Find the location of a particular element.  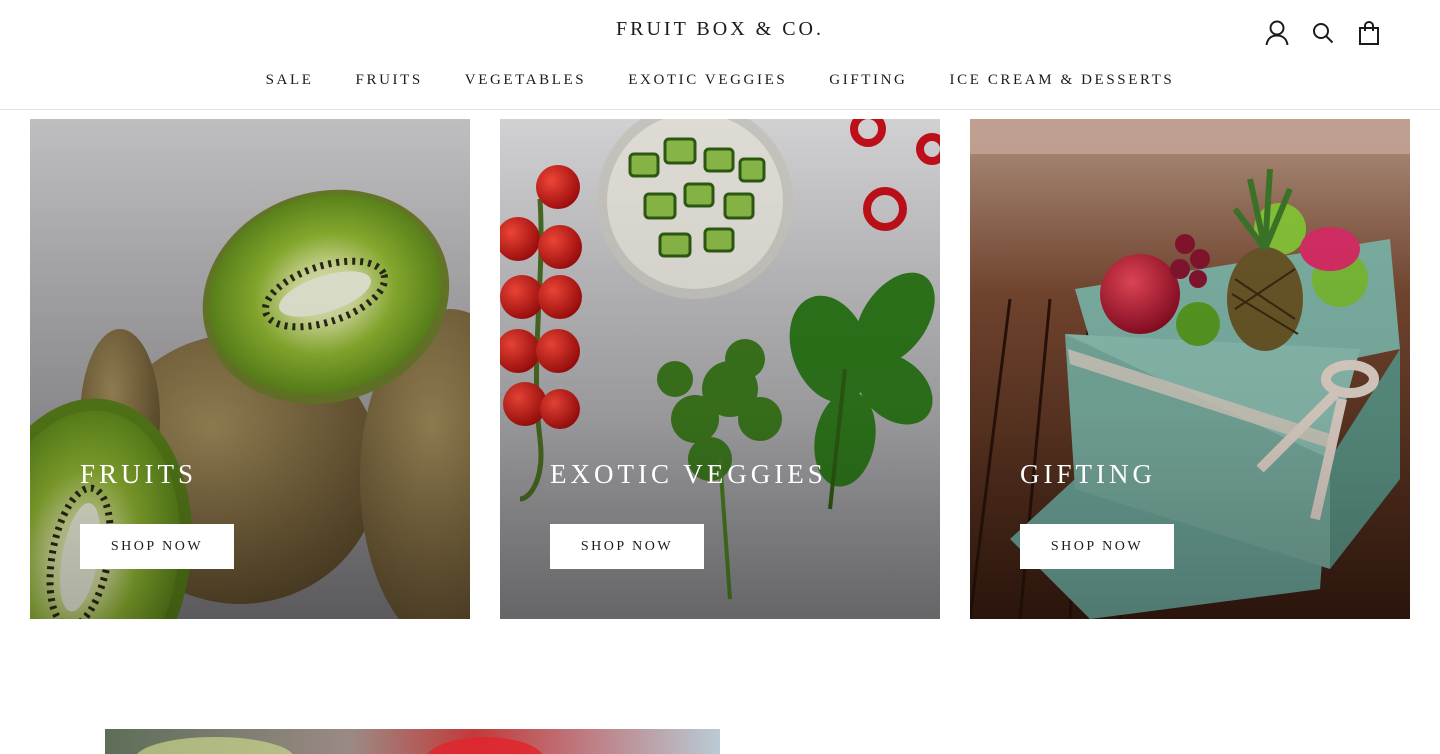

nav-item-vegetables: VEGETABLES is located at coordinates (525, 80).